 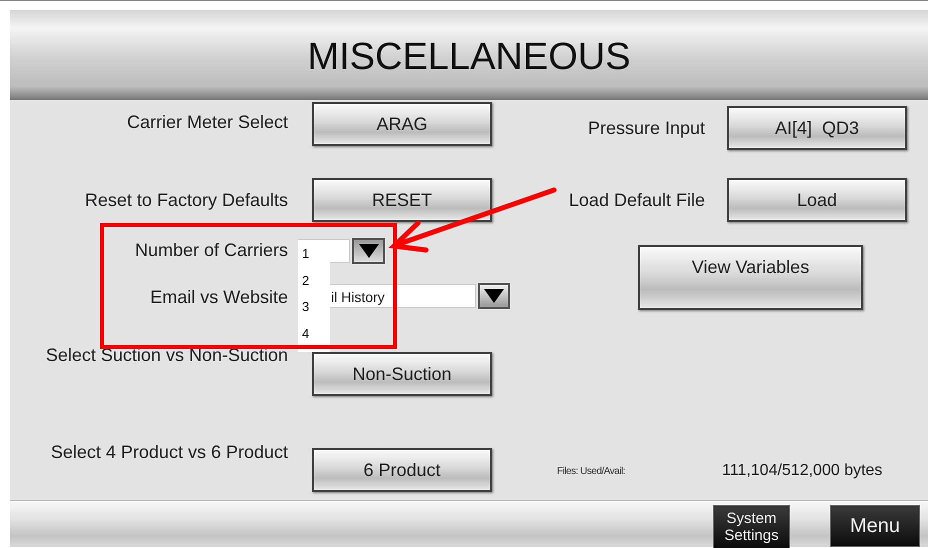 What do you see at coordinates (211, 250) in the screenshot?
I see `setting-label: Number of Carriers` at bounding box center [211, 250].